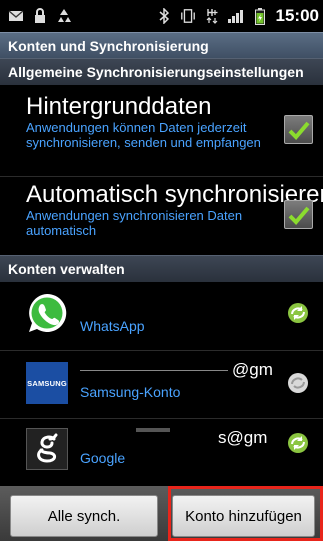 This screenshot has height=541, width=323. What do you see at coordinates (297, 15) in the screenshot?
I see `status-time: 15:00` at bounding box center [297, 15].